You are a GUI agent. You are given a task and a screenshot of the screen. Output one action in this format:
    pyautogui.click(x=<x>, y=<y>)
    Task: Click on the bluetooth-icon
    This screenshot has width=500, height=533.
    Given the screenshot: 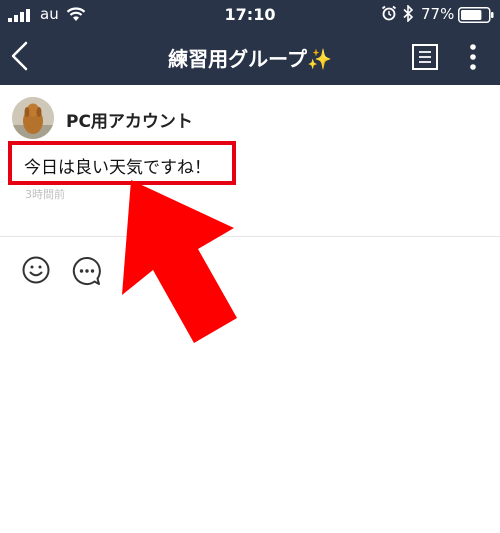 What is the action you would take?
    pyautogui.click(x=408, y=13)
    